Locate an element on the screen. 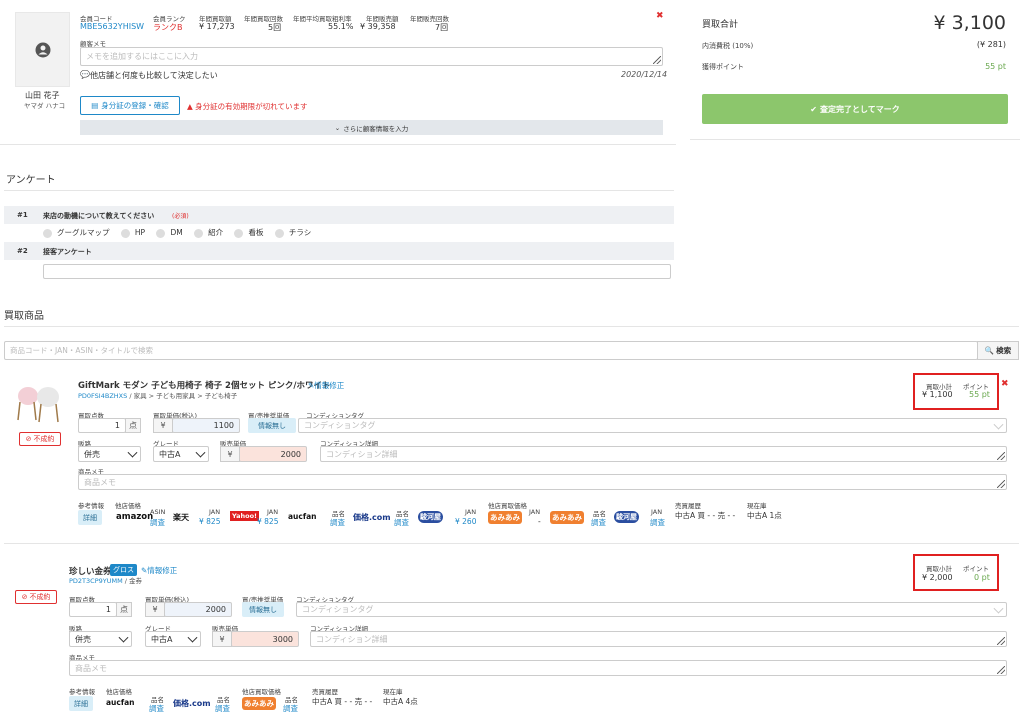  search-button: 🔍 検索 is located at coordinates (998, 350).